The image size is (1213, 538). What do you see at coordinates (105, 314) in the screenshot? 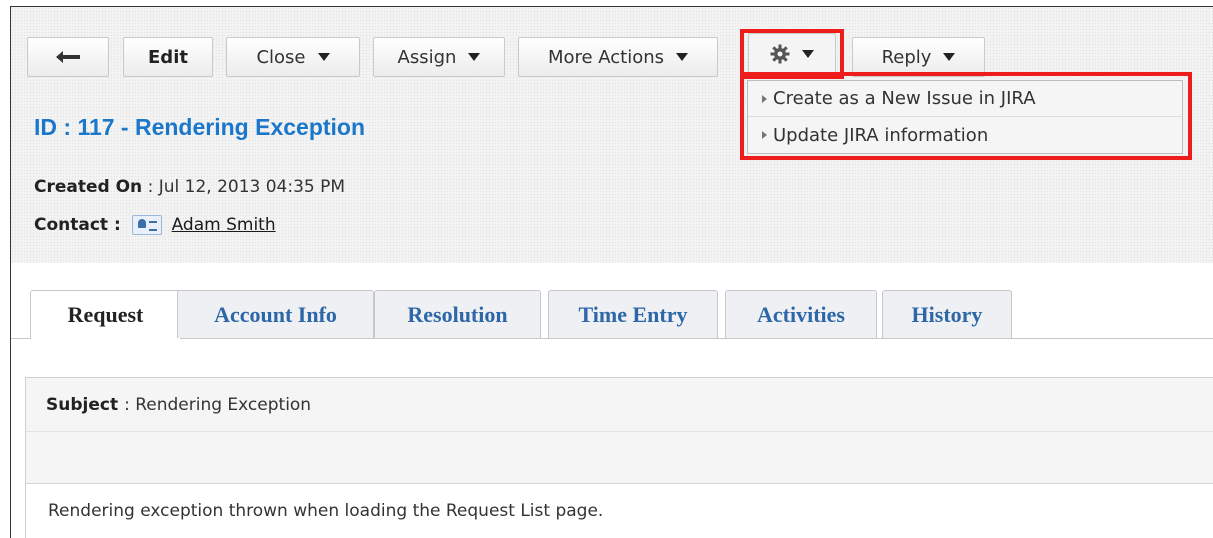
I see `tab-request: Request` at bounding box center [105, 314].